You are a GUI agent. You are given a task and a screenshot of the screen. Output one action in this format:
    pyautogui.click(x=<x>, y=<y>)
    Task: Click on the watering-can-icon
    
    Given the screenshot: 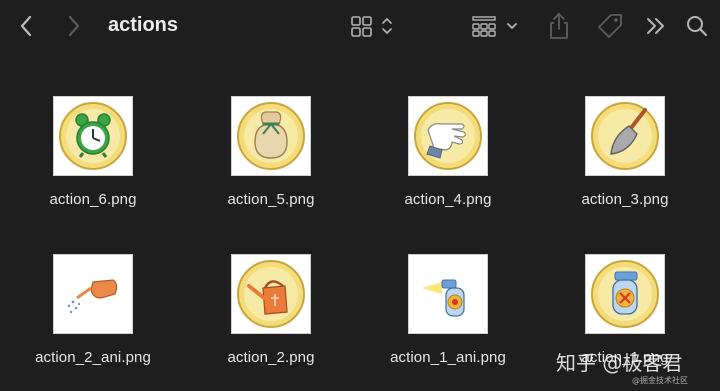 What is the action you would take?
    pyautogui.click(x=271, y=294)
    